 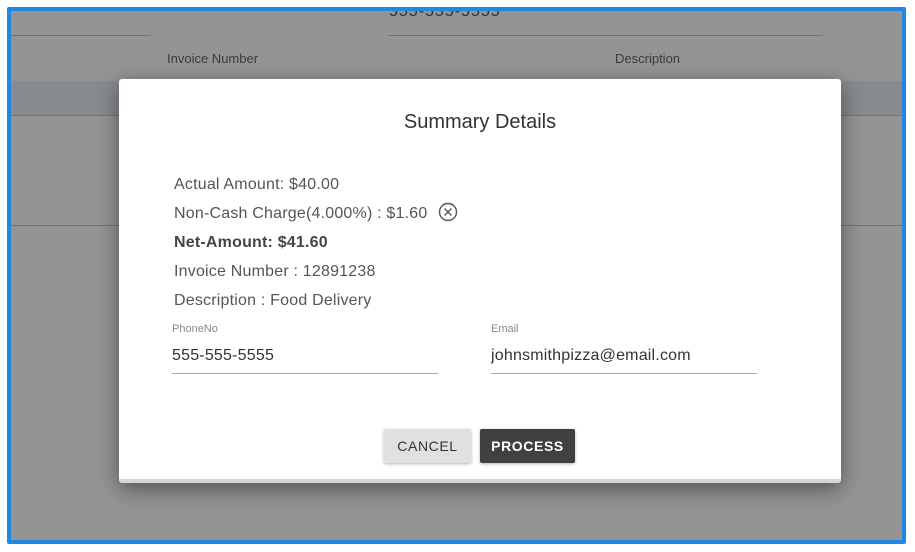 What do you see at coordinates (257, 184) in the screenshot?
I see `actual-amount: Actual Amount: $40.00` at bounding box center [257, 184].